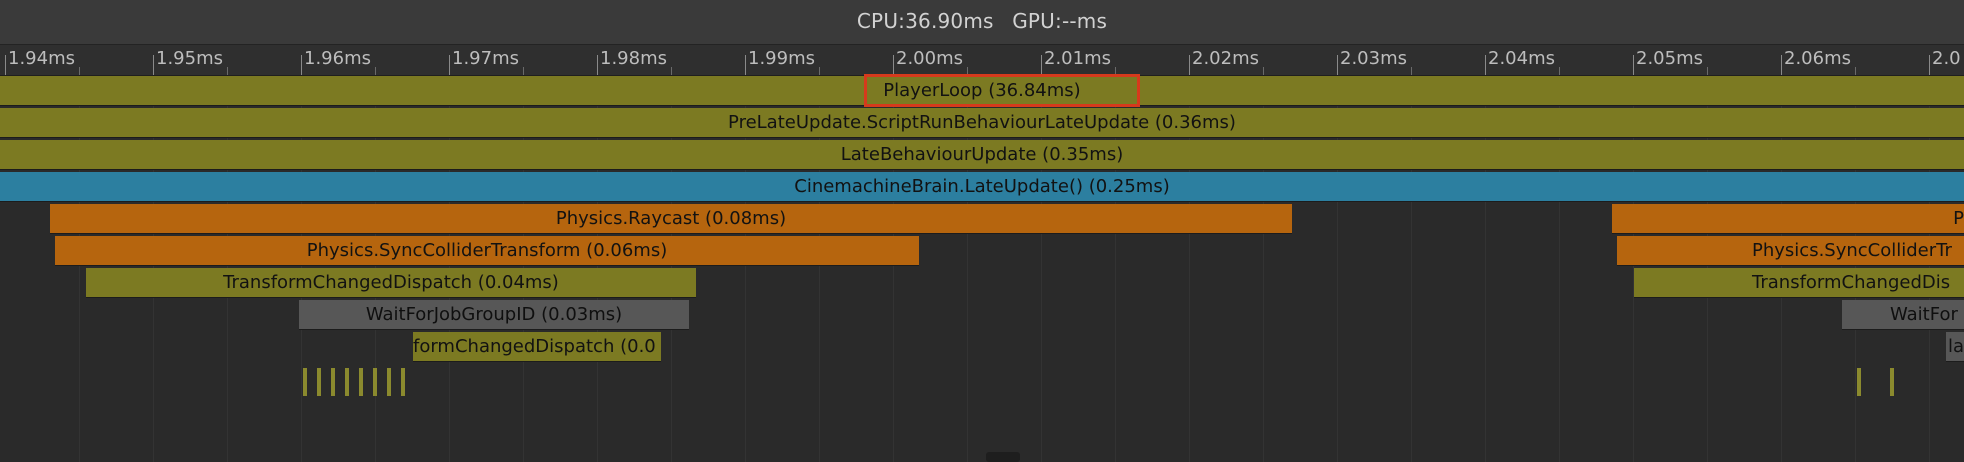 The image size is (1964, 462). Describe the element at coordinates (1077, 58) in the screenshot. I see `tick-label: 2.01ms` at that location.